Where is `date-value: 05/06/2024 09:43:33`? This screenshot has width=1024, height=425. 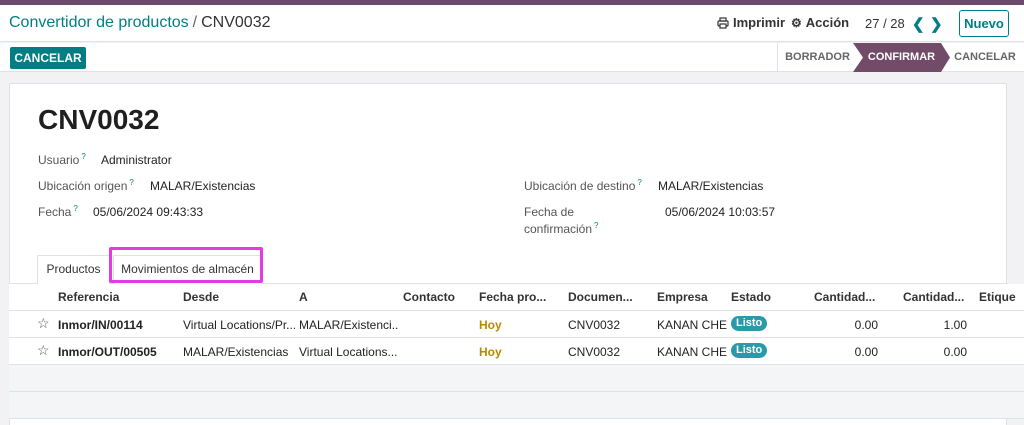 date-value: 05/06/2024 09:43:33 is located at coordinates (148, 212).